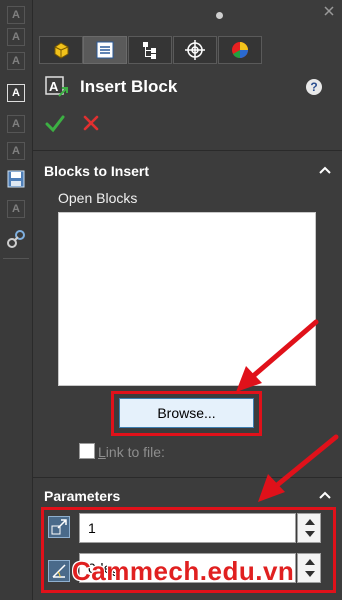 The width and height of the screenshot is (342, 600). What do you see at coordinates (309, 528) in the screenshot?
I see `scale-spinner` at bounding box center [309, 528].